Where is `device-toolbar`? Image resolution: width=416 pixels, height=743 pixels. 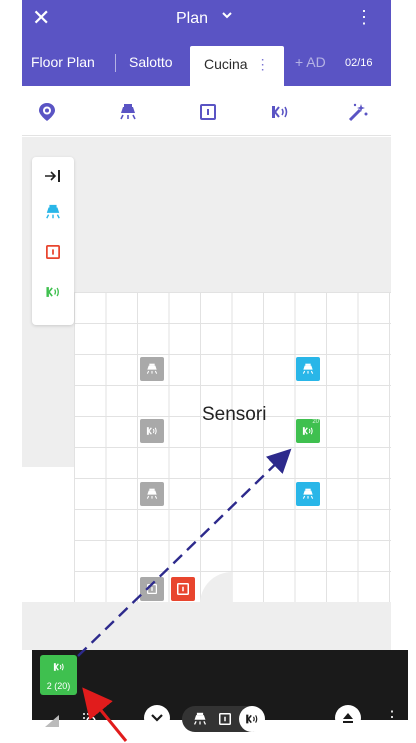 device-toolbar is located at coordinates (206, 111).